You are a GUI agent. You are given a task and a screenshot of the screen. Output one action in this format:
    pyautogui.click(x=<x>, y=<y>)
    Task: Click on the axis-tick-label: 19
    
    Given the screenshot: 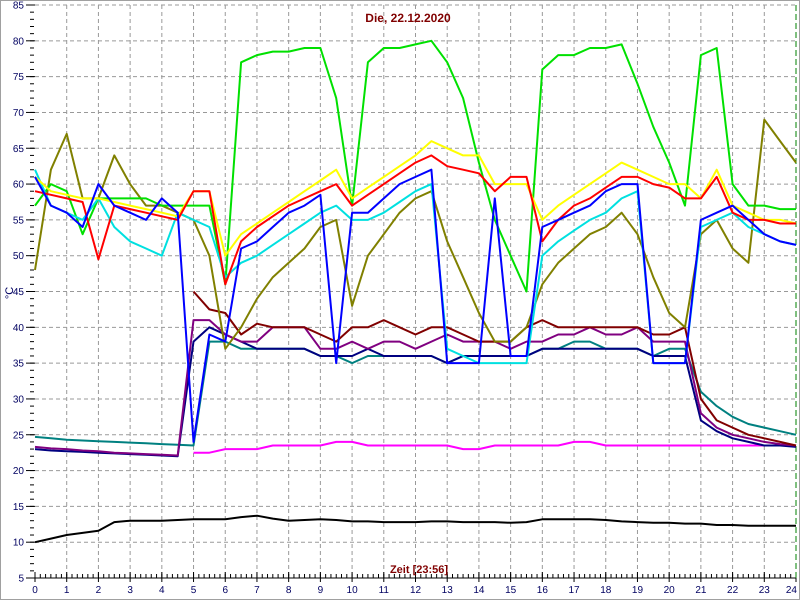 What is the action you would take?
    pyautogui.click(x=638, y=590)
    